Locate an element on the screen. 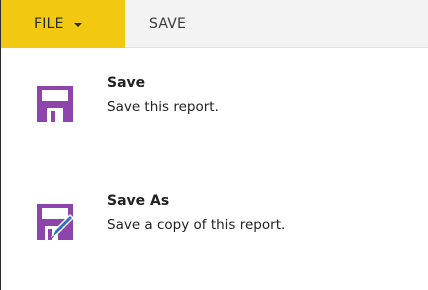  tab-save-label: SAVE is located at coordinates (168, 24).